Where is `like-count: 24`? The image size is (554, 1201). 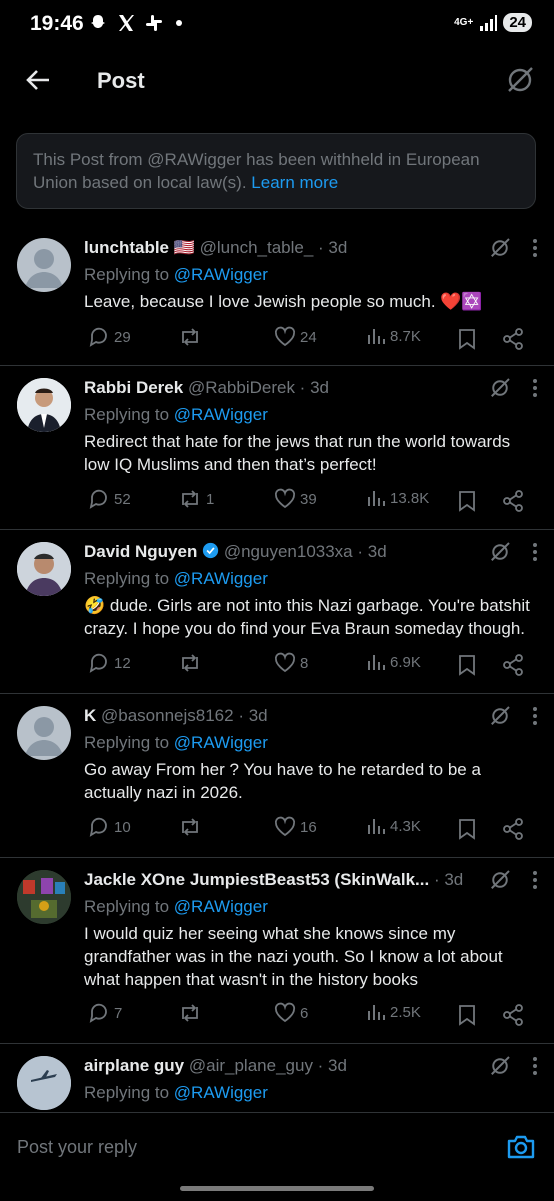 like-count: 24 is located at coordinates (308, 337).